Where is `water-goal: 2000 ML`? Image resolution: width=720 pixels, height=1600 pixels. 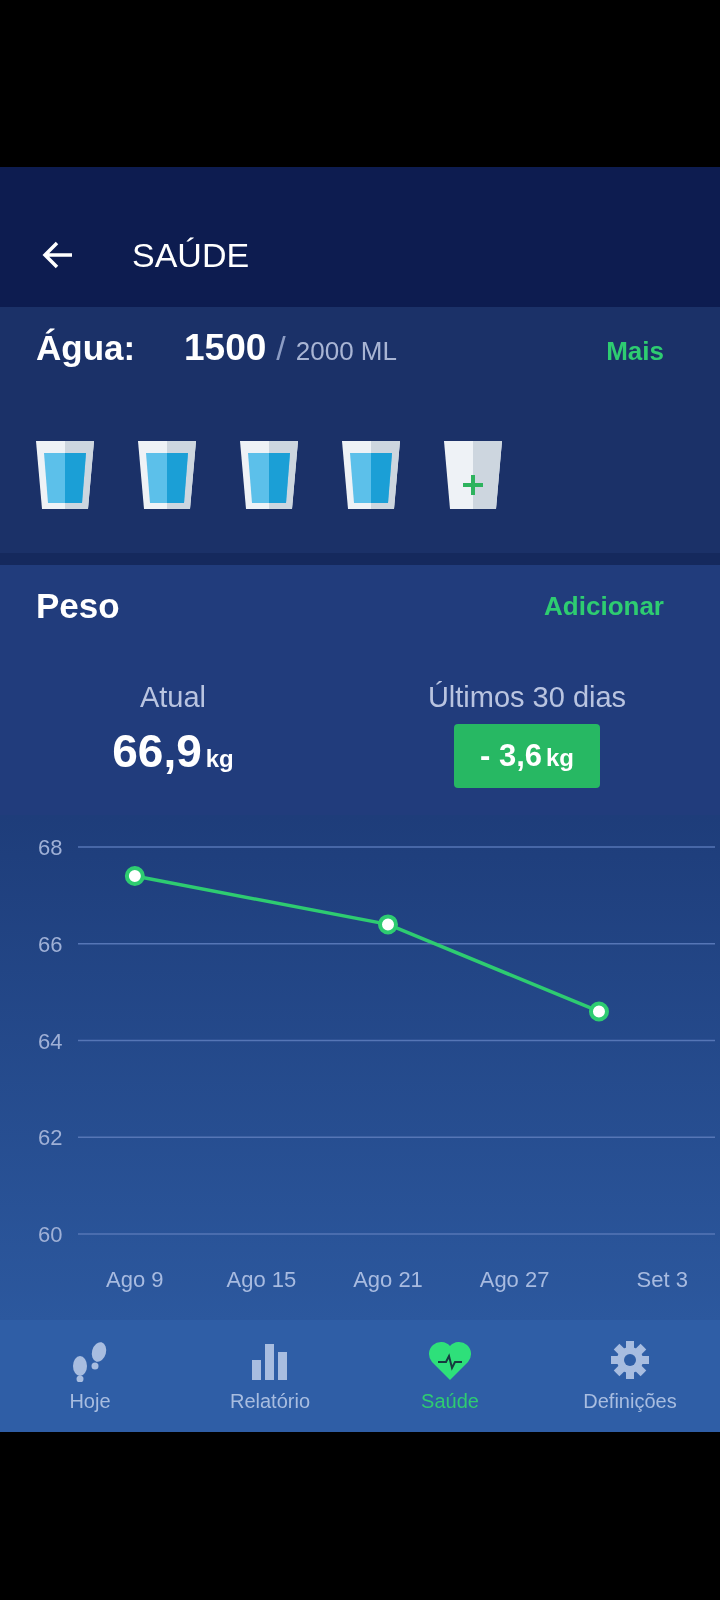
water-goal: 2000 ML is located at coordinates (346, 351).